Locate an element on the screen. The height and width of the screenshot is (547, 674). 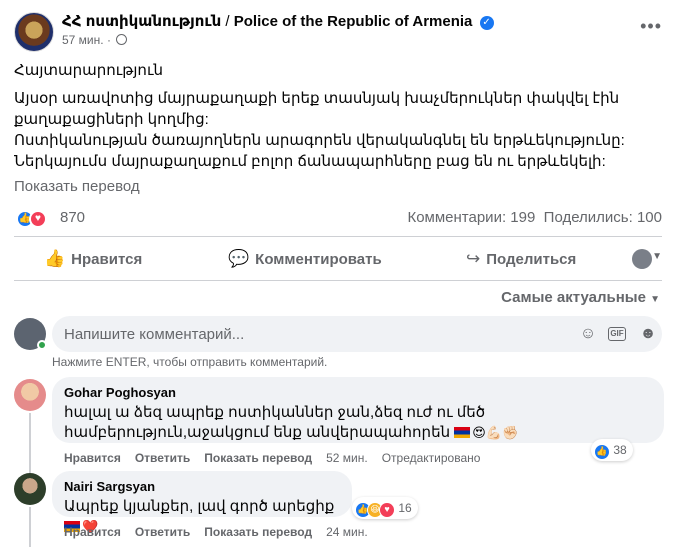
page-avatar is located at coordinates (34, 32).